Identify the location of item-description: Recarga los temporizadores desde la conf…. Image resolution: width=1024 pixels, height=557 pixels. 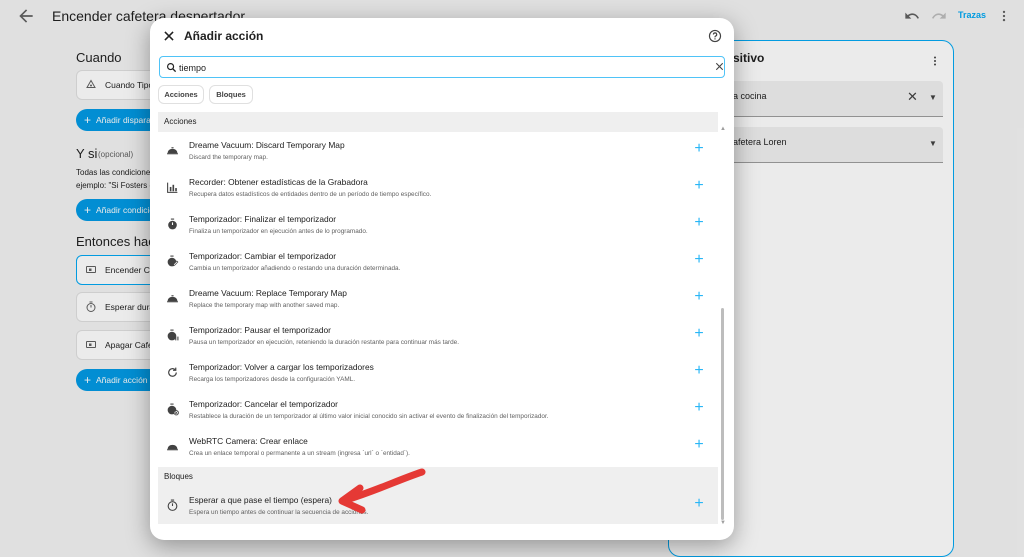
(272, 379).